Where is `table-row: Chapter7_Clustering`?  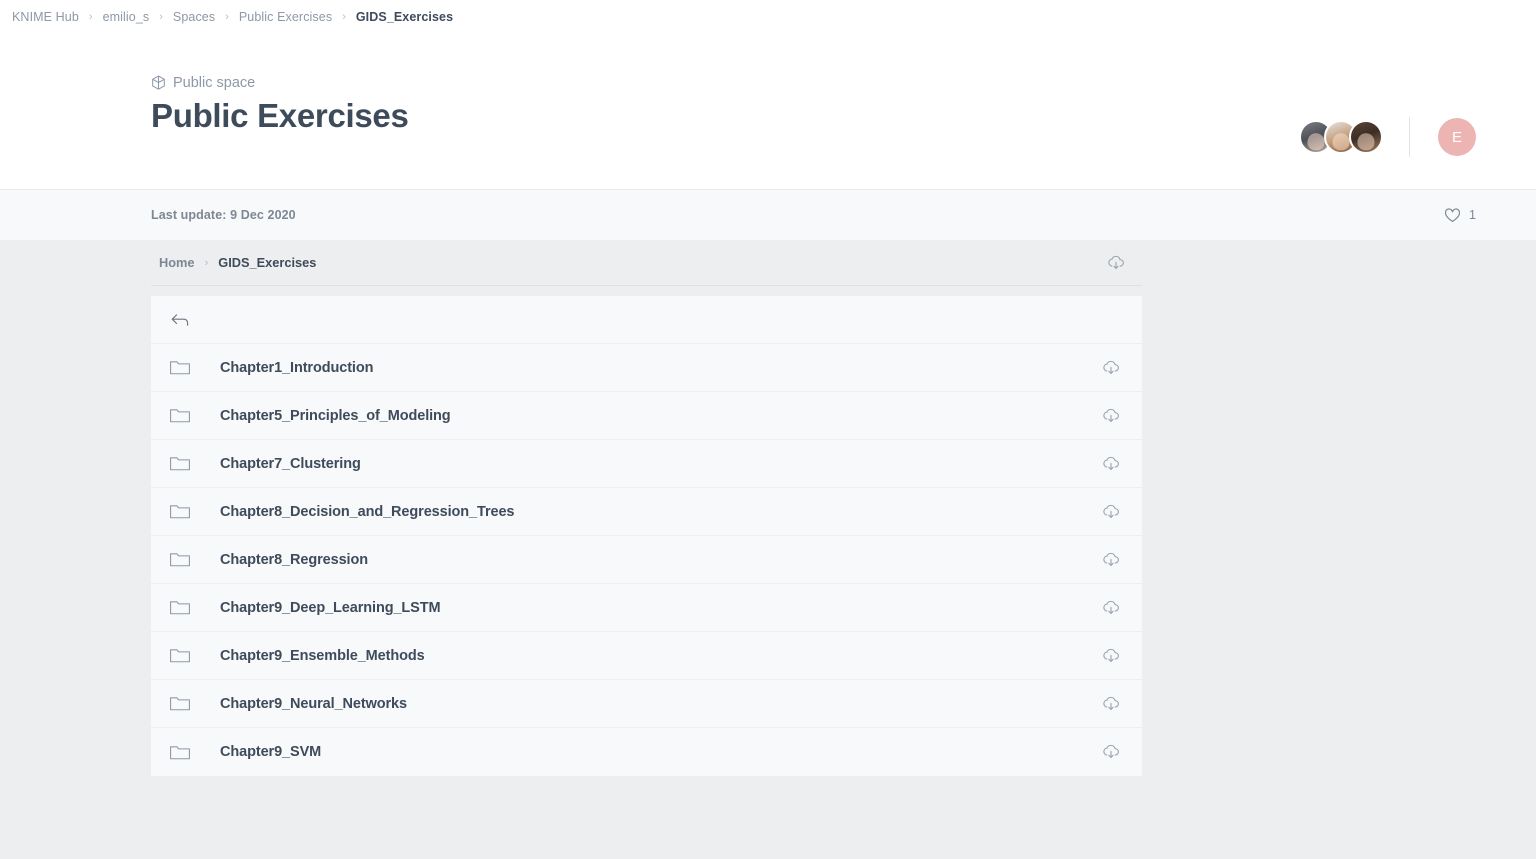
table-row: Chapter7_Clustering is located at coordinates (646, 464).